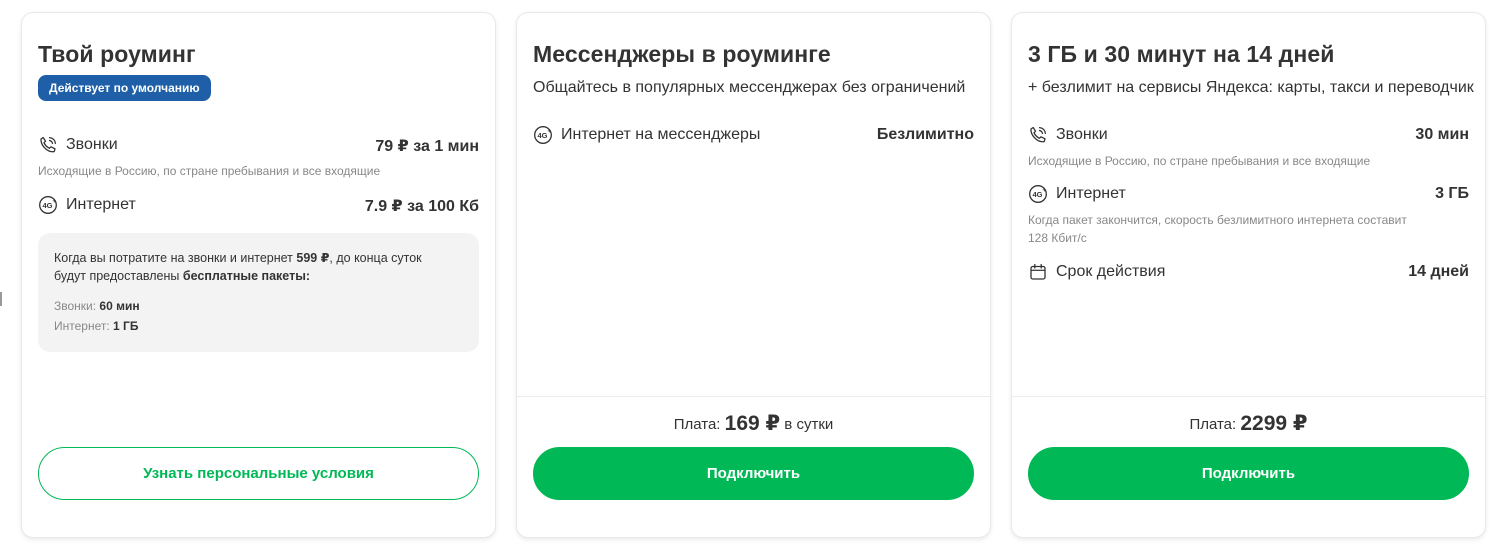  Describe the element at coordinates (1111, 271) in the screenshot. I see `feature-label: Срок действия` at that location.